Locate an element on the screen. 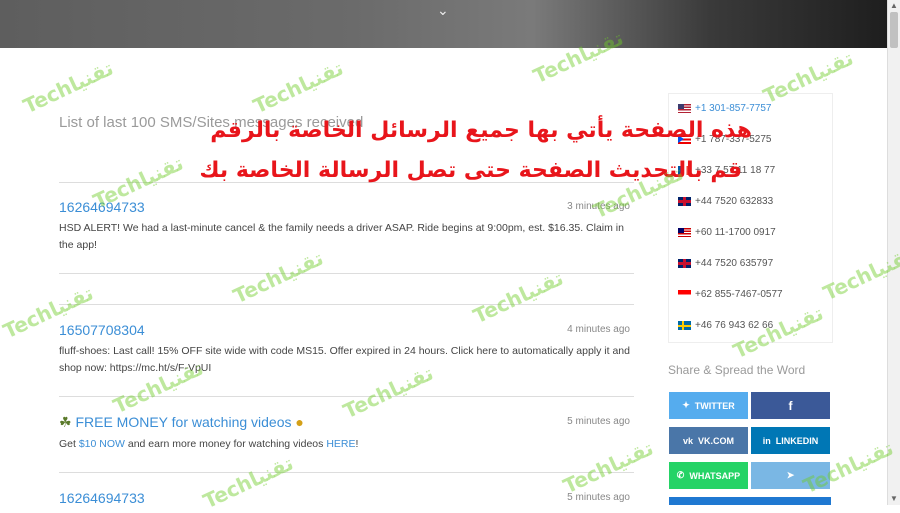 Image resolution: width=900 pixels, height=513 pixels. hero-banner: ⌄ is located at coordinates (444, 24).